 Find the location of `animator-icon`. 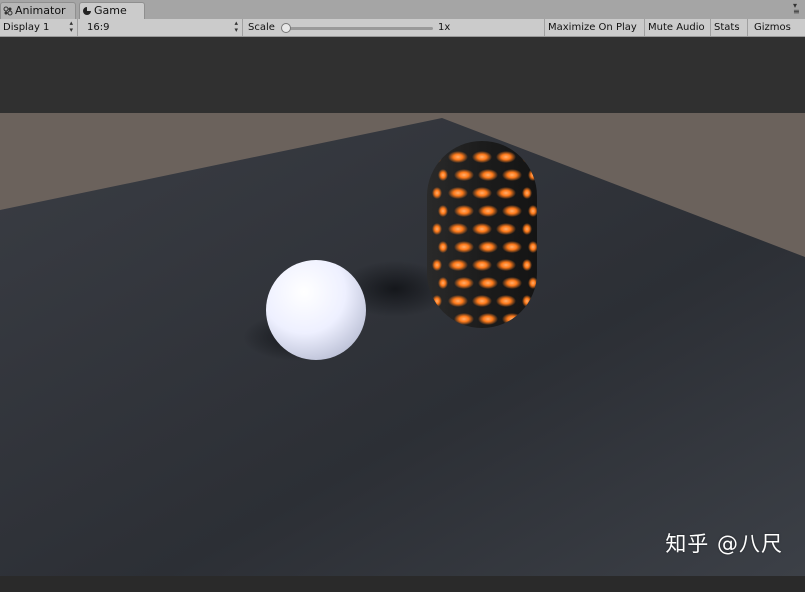

animator-icon is located at coordinates (8, 11).